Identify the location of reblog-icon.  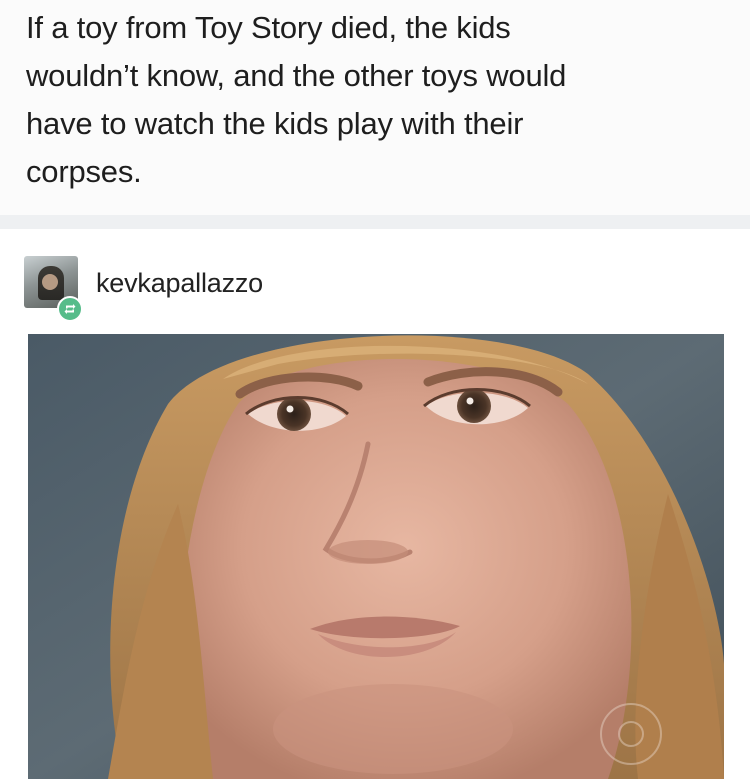
(70, 309).